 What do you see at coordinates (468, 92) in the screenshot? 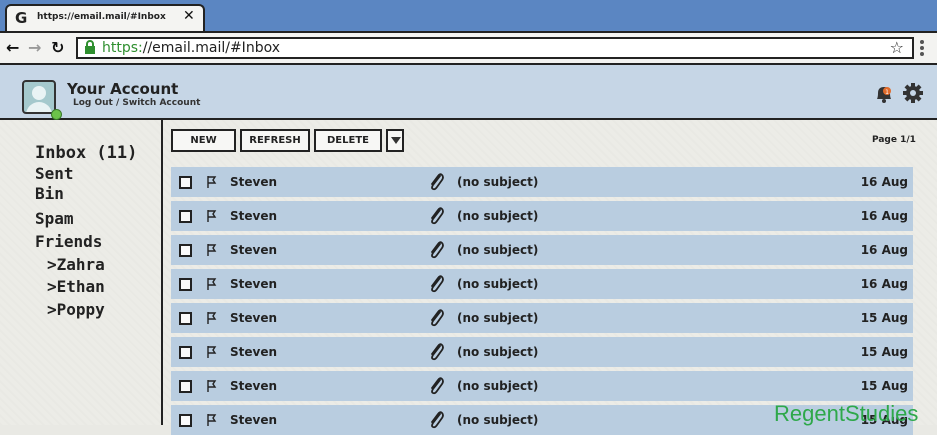
I see `account-header: Your Account Log Out / Switch Account 1` at bounding box center [468, 92].